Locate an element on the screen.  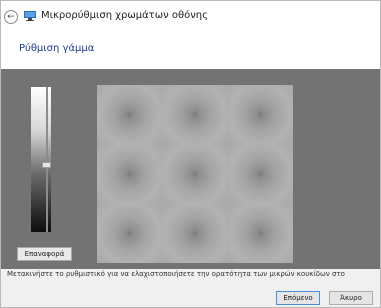
page-header: Ρύθμιση γάμμα is located at coordinates (190, 52).